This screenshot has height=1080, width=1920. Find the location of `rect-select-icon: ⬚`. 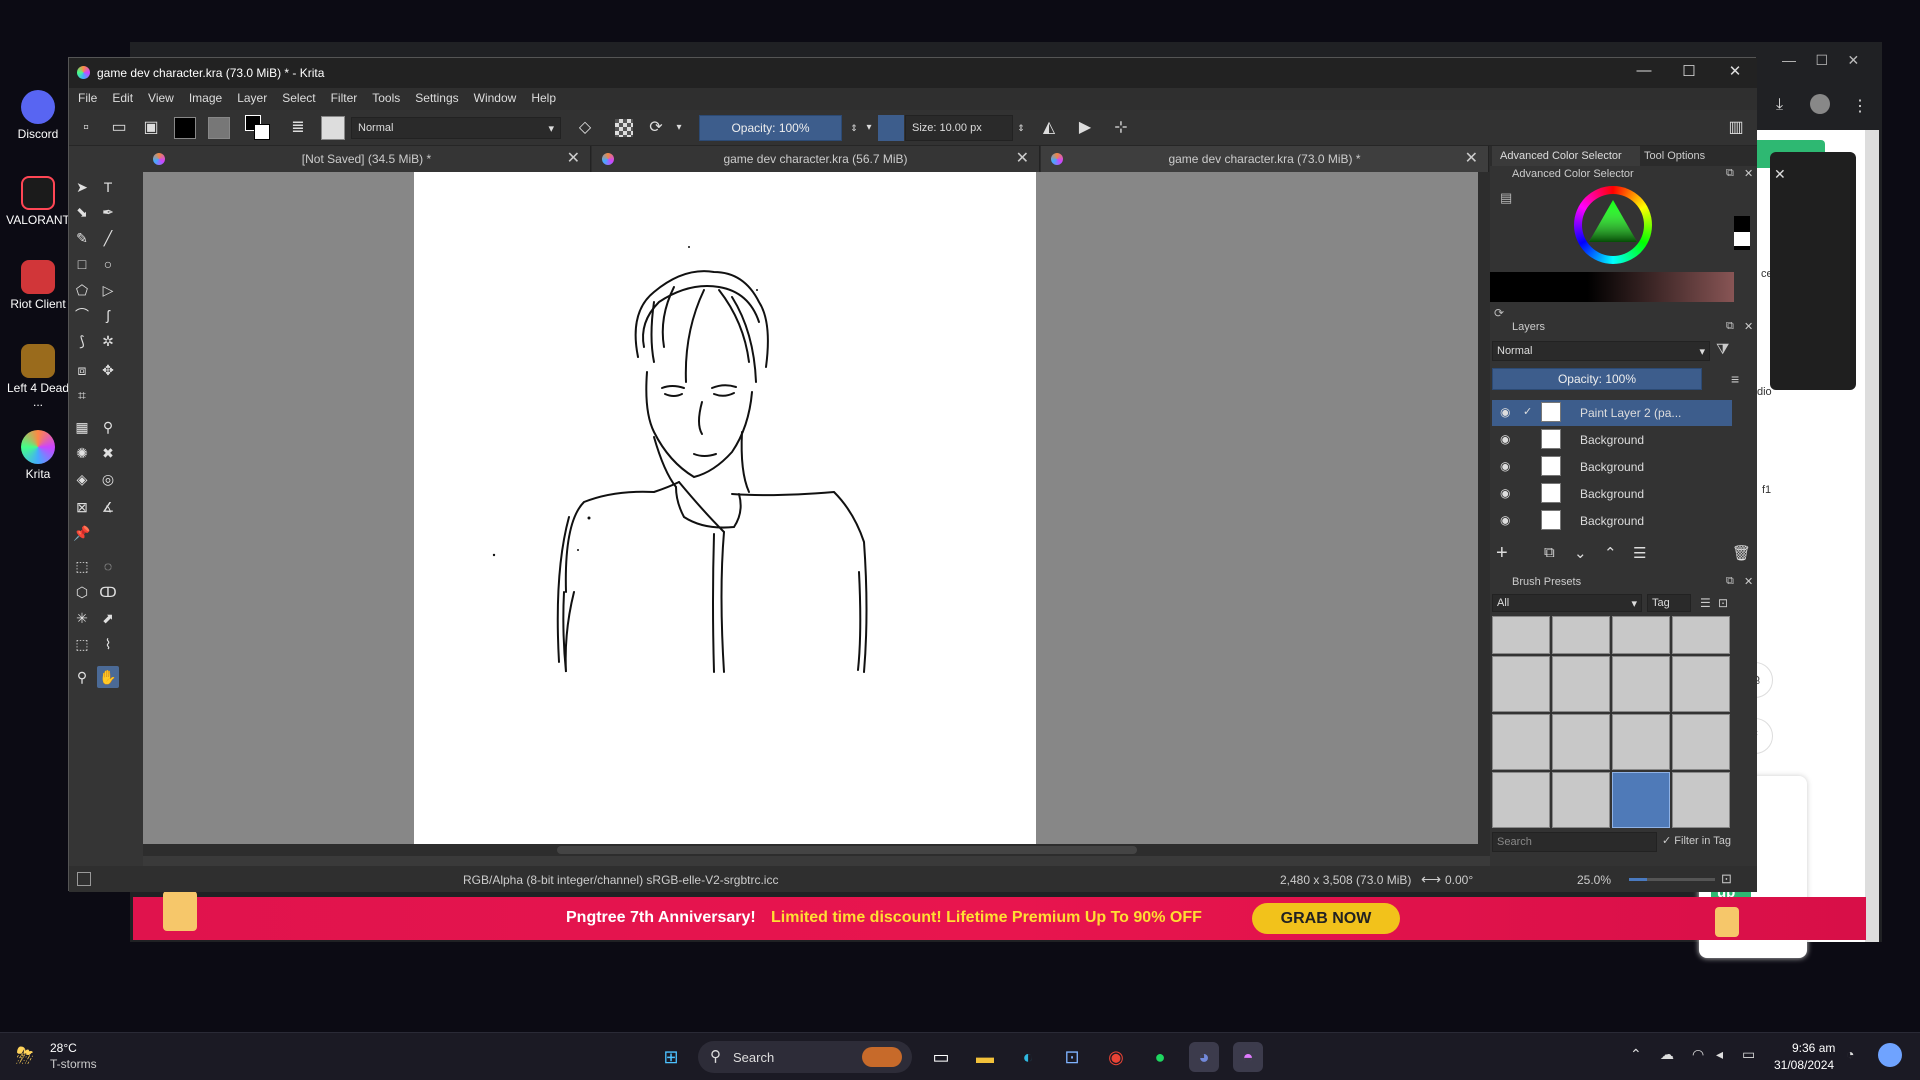

rect-select-icon: ⬚ is located at coordinates (82, 566).